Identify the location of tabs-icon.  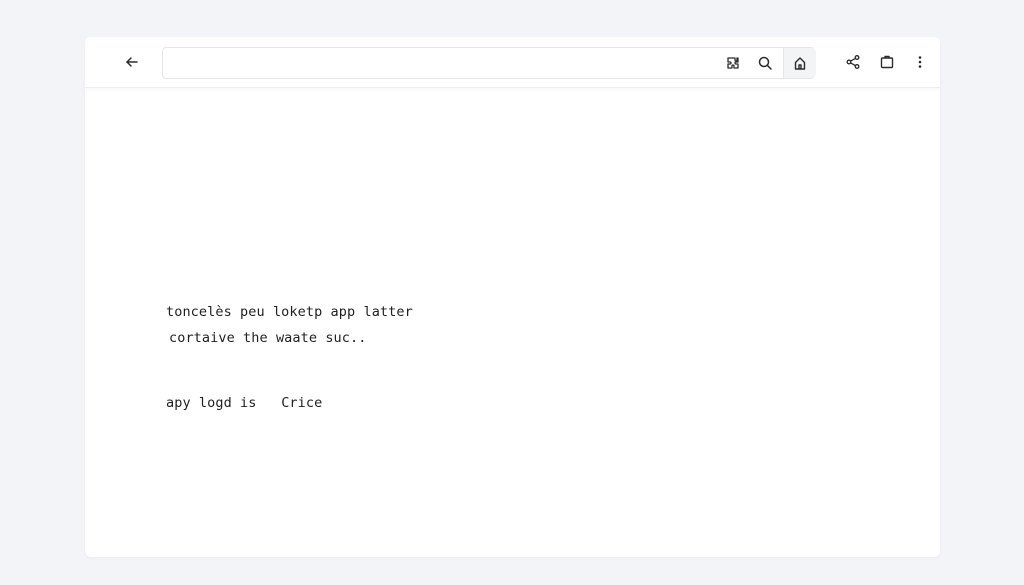
(887, 62).